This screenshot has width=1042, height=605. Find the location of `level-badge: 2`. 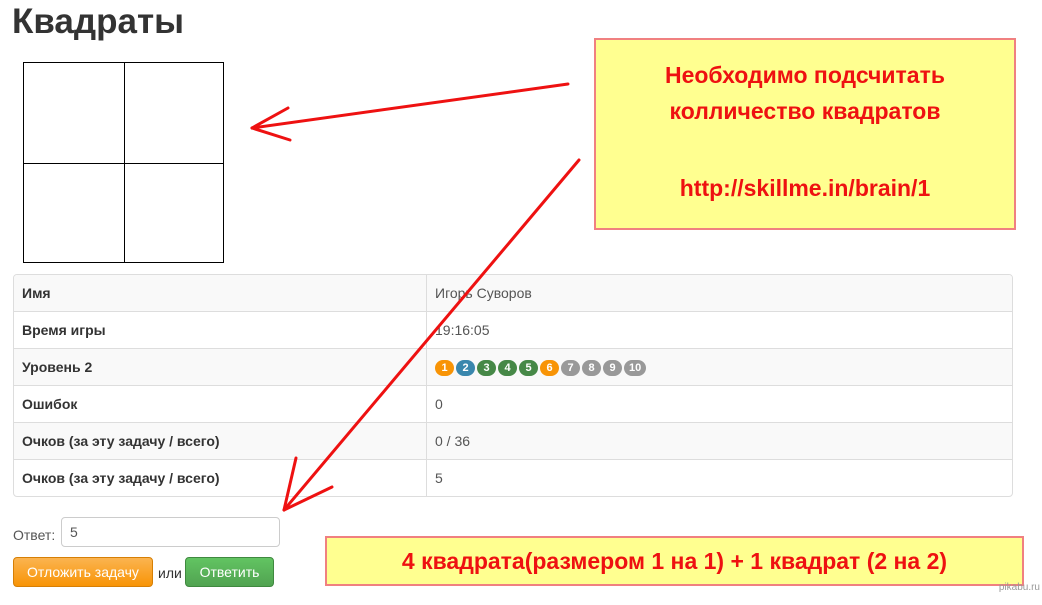

level-badge: 2 is located at coordinates (465, 368).